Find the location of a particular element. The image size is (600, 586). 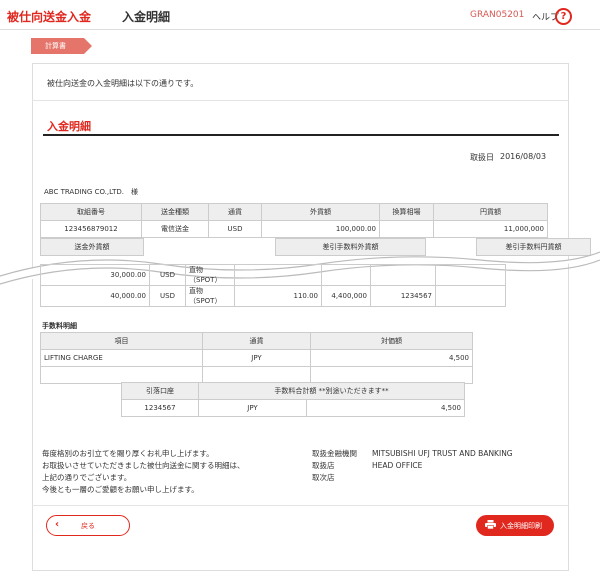

header-cell: 引落口座 is located at coordinates (160, 391).